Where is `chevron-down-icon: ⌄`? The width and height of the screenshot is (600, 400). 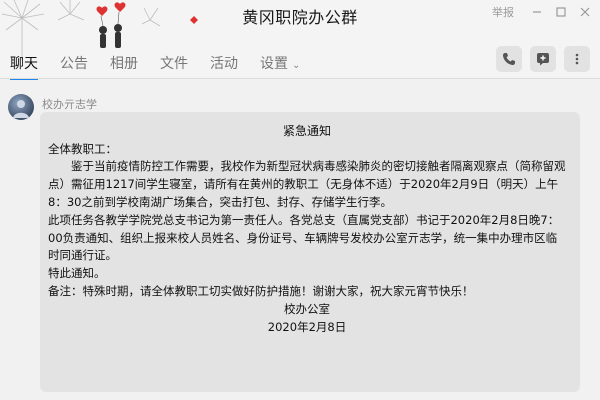
chevron-down-icon: ⌄ is located at coordinates (296, 65).